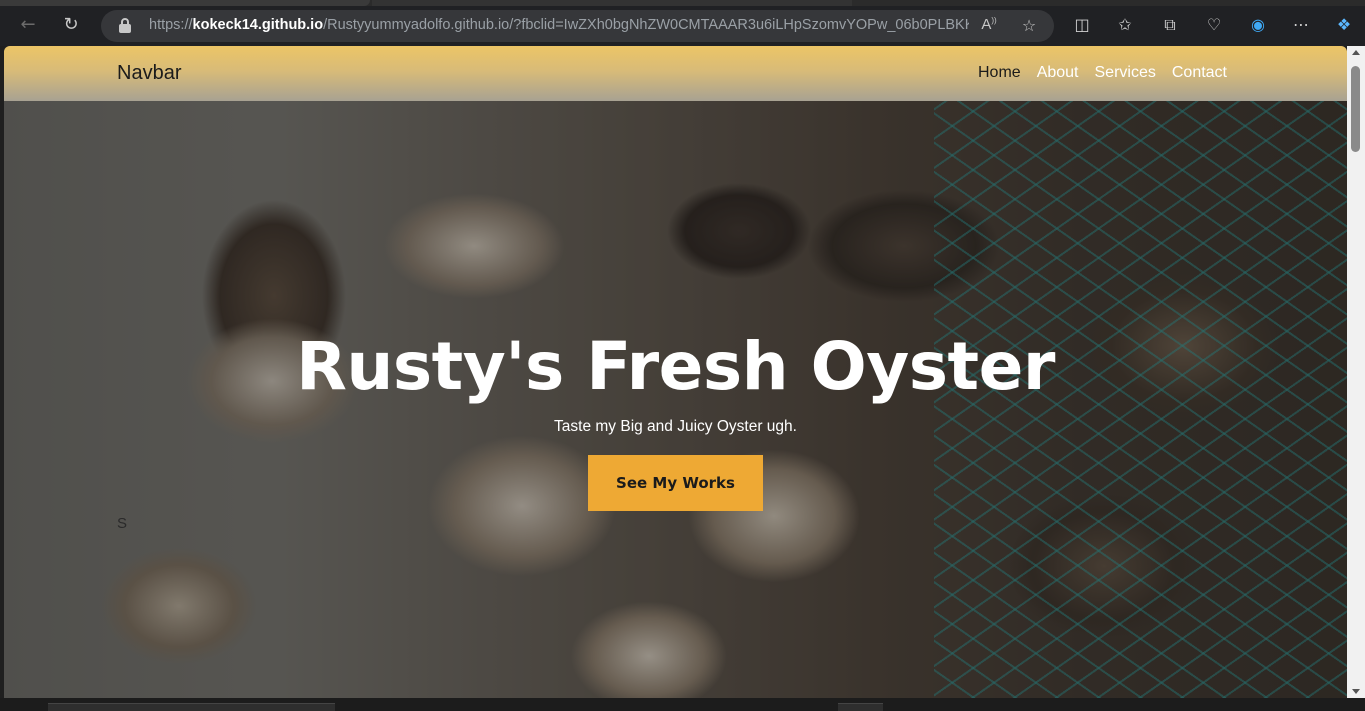 This screenshot has height=711, width=1365. Describe the element at coordinates (999, 73) in the screenshot. I see `nav-link-home: Home` at that location.